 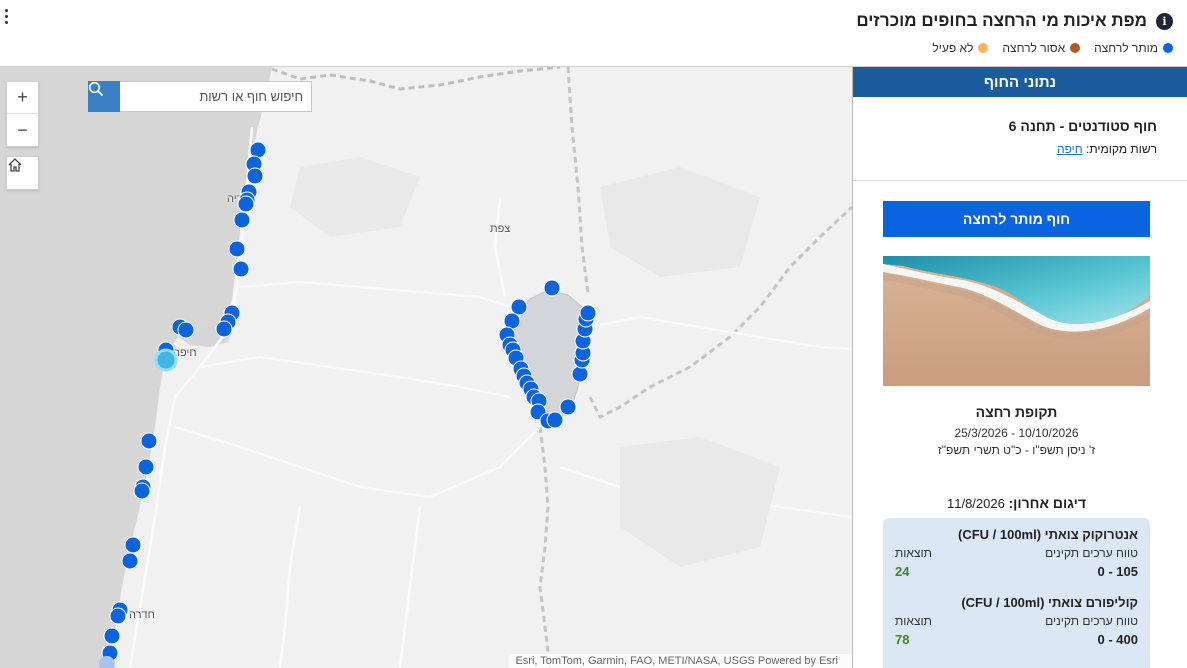 What do you see at coordinates (976, 503) in the screenshot?
I see `last-sample-date: 11/8/2026` at bounding box center [976, 503].